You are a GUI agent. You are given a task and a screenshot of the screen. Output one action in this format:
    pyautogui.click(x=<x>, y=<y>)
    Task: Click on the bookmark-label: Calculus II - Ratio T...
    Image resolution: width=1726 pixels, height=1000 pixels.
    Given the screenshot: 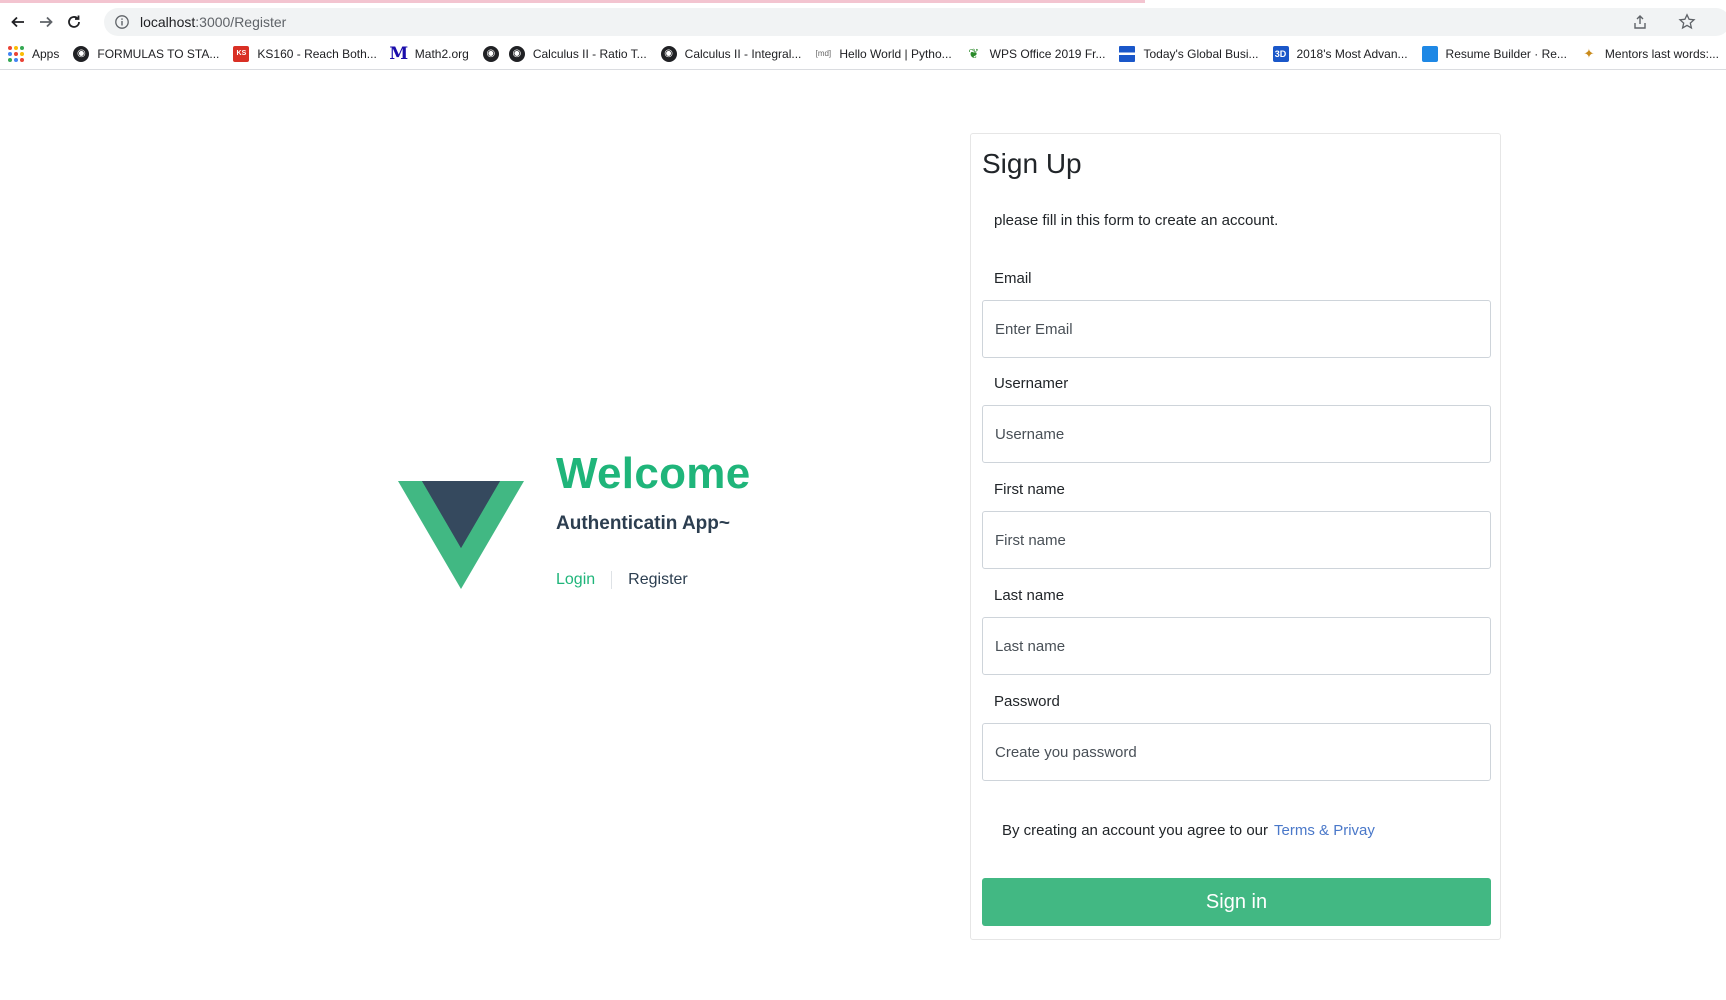 What is the action you would take?
    pyautogui.click(x=589, y=53)
    